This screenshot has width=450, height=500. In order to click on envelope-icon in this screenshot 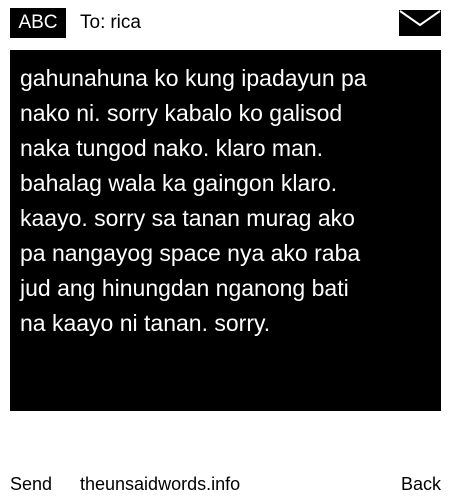, I will do `click(420, 23)`.